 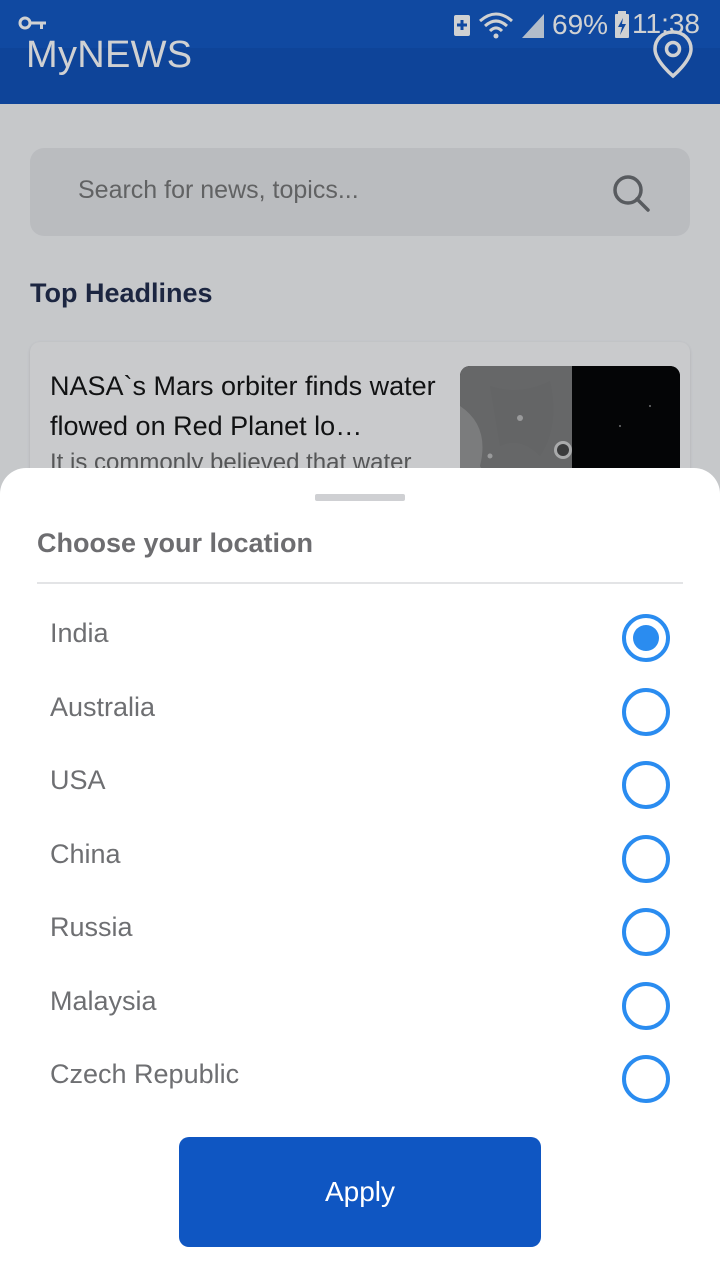 What do you see at coordinates (360, 1078) in the screenshot?
I see `location-option: Czech Republic` at bounding box center [360, 1078].